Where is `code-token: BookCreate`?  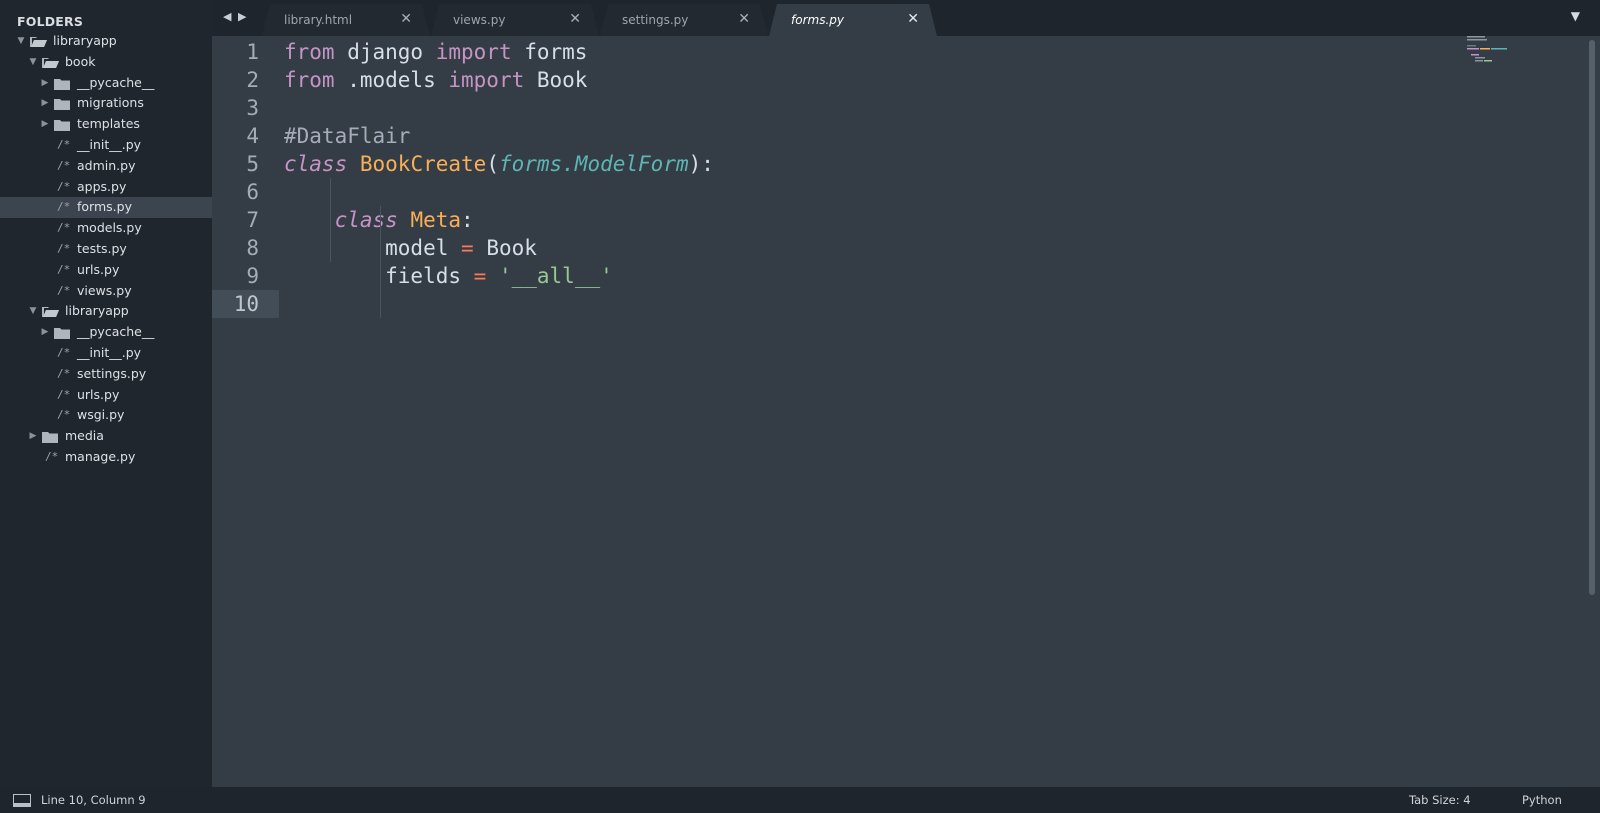 code-token: BookCreate is located at coordinates (423, 164).